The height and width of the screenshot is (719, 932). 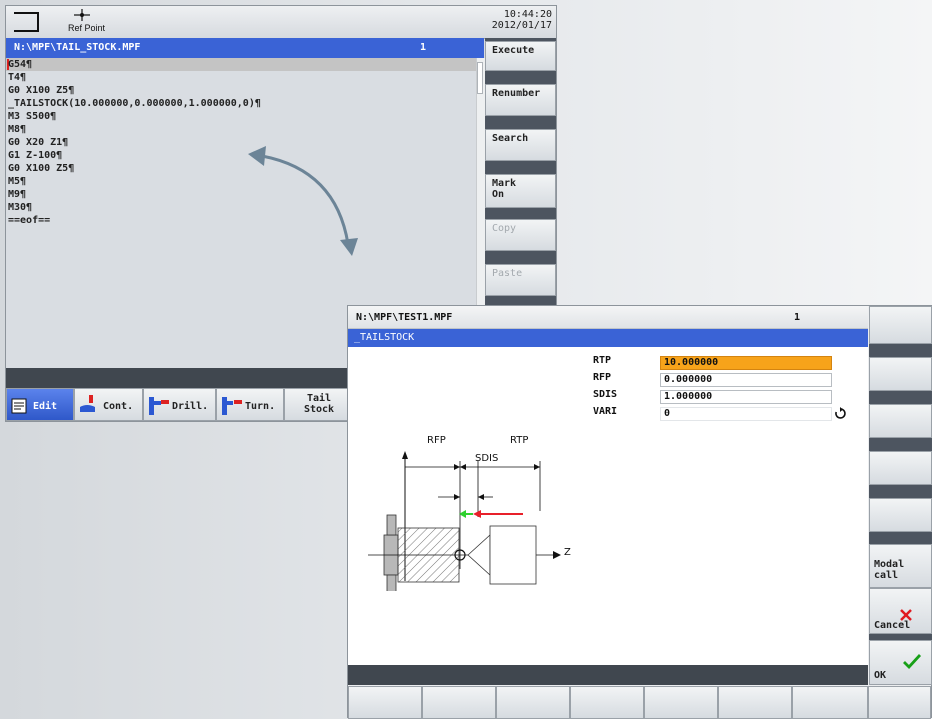 What do you see at coordinates (900, 611) in the screenshot?
I see `cancel-button: Cancel` at bounding box center [900, 611].